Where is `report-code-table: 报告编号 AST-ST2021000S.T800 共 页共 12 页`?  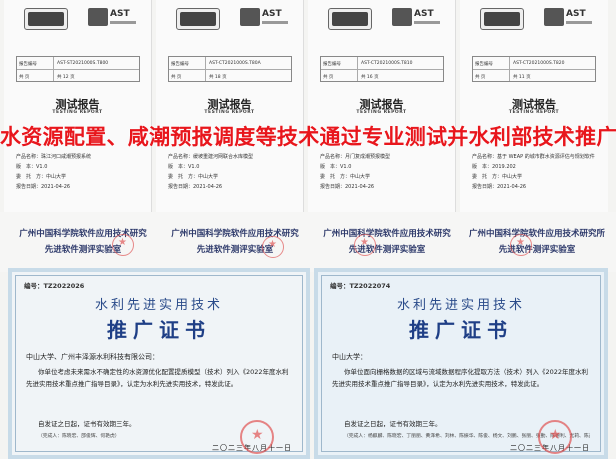 report-code-table: 报告编号 AST-ST2021000S.T800 共 页共 12 页 is located at coordinates (78, 69).